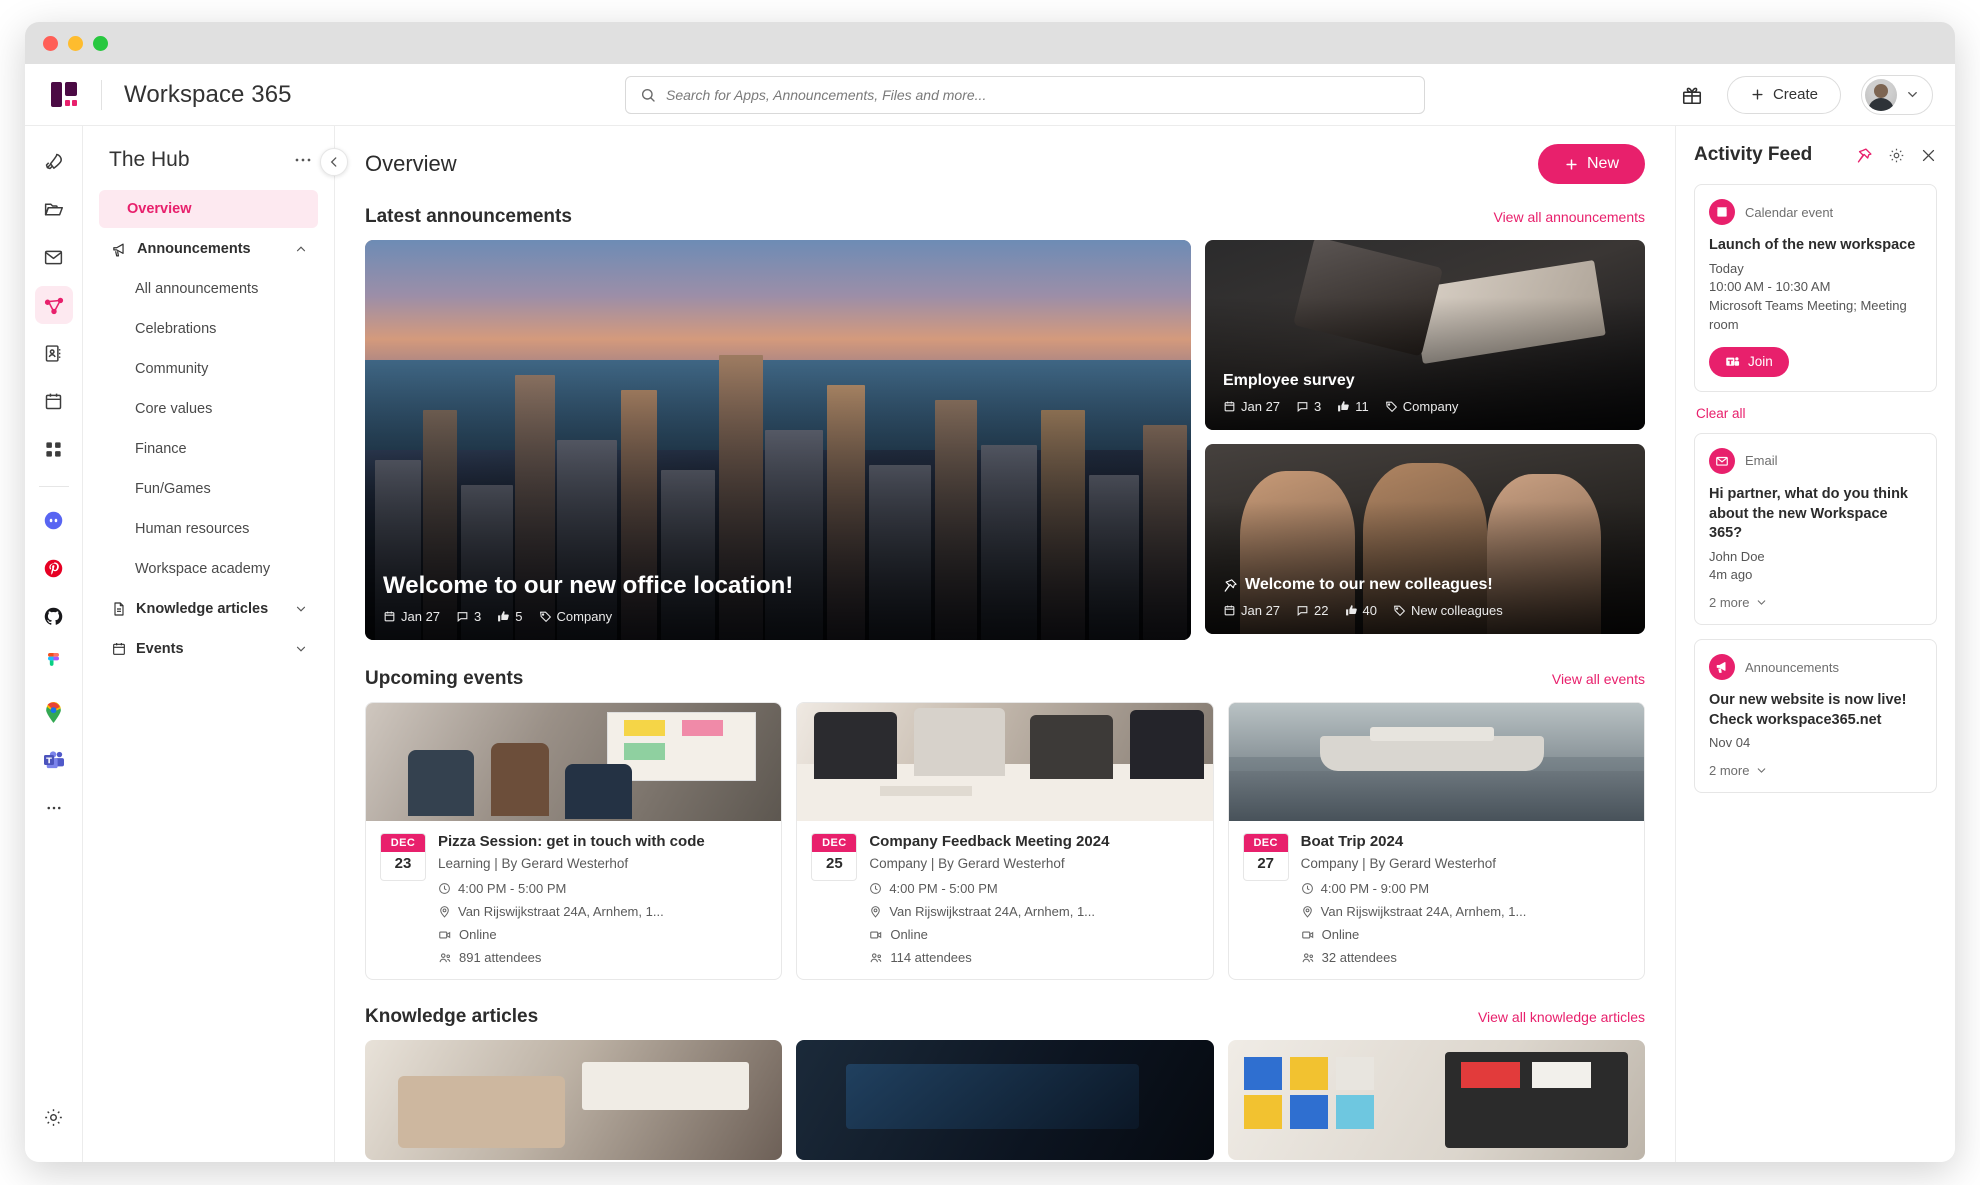 This screenshot has height=1185, width=1980. I want to click on gear-icon, so click(1896, 155).